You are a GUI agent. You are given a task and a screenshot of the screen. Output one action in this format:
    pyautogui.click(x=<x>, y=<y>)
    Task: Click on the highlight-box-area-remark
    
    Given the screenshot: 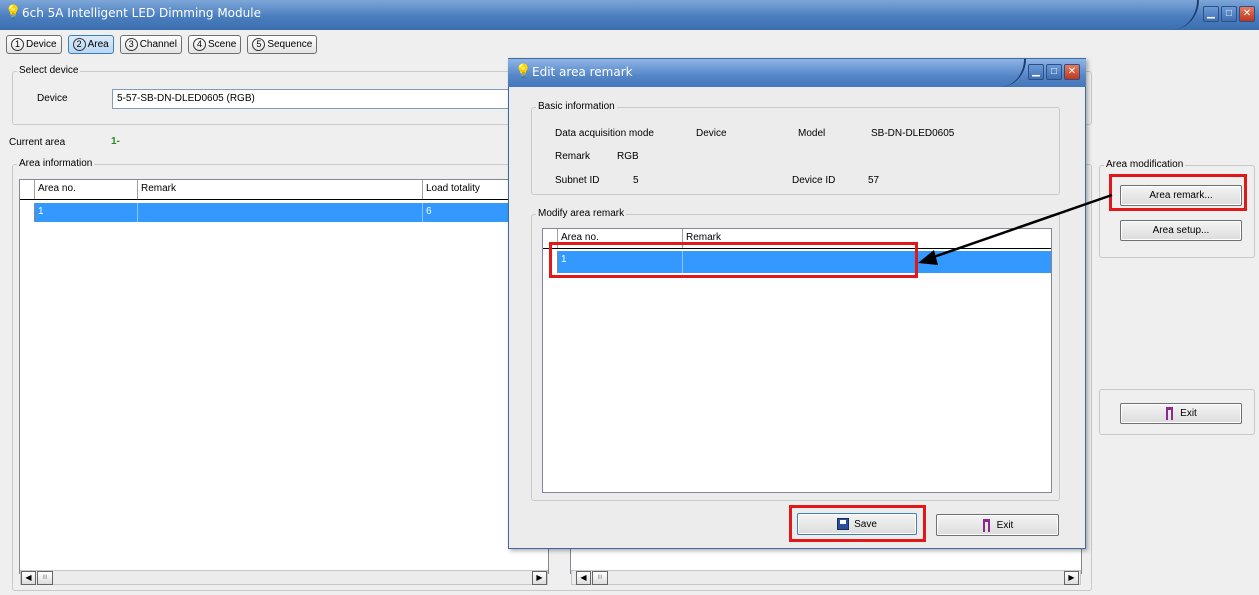 What is the action you would take?
    pyautogui.click(x=1178, y=192)
    